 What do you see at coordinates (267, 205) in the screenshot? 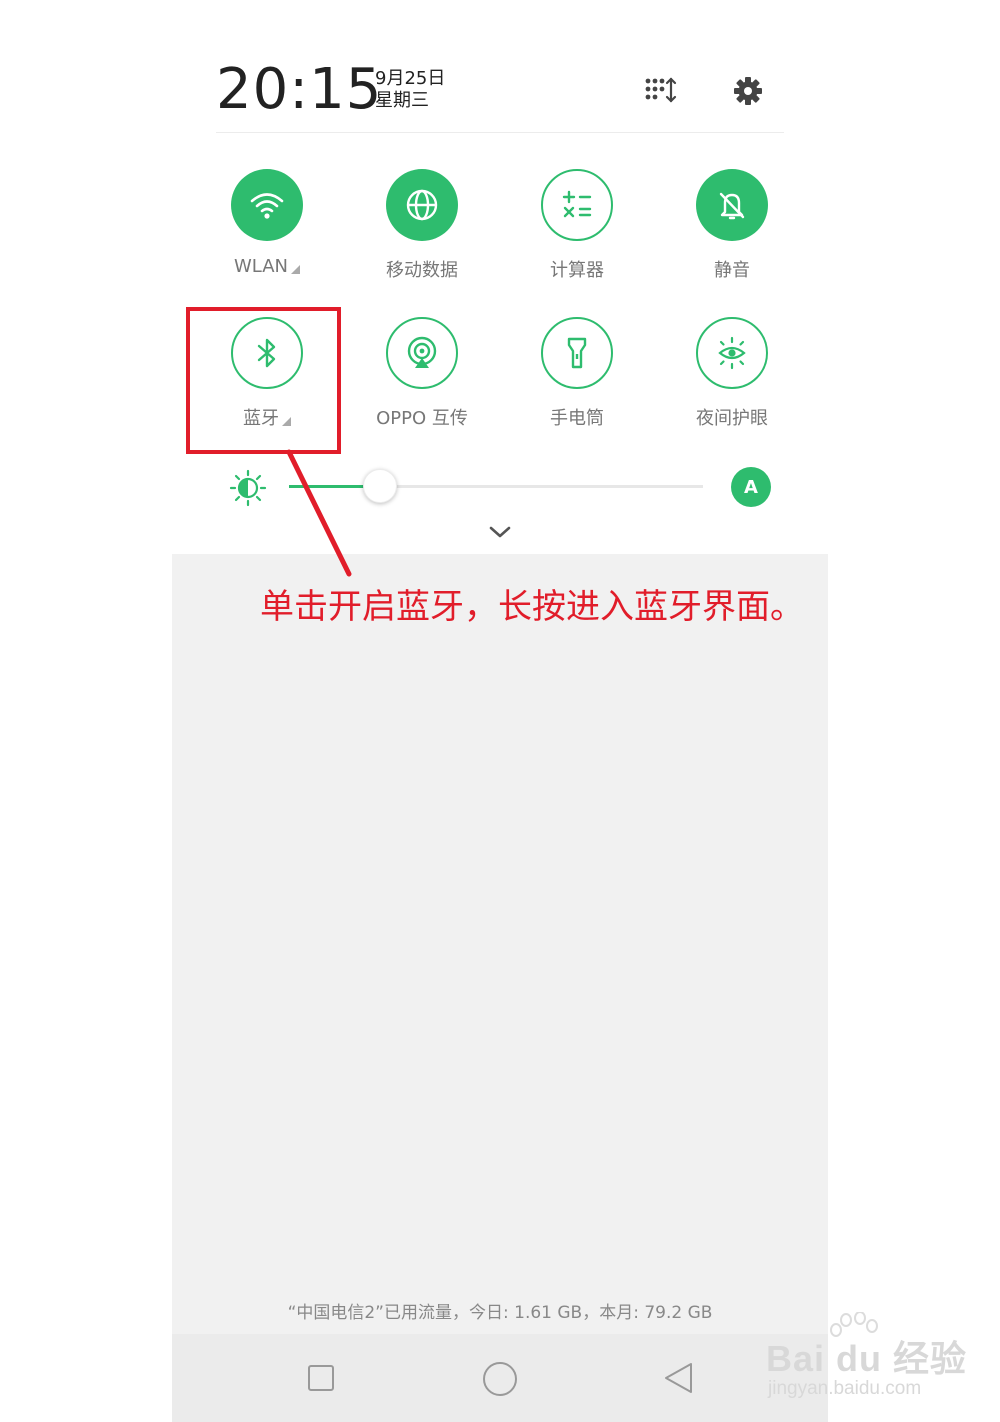
I see `wifi-icon` at bounding box center [267, 205].